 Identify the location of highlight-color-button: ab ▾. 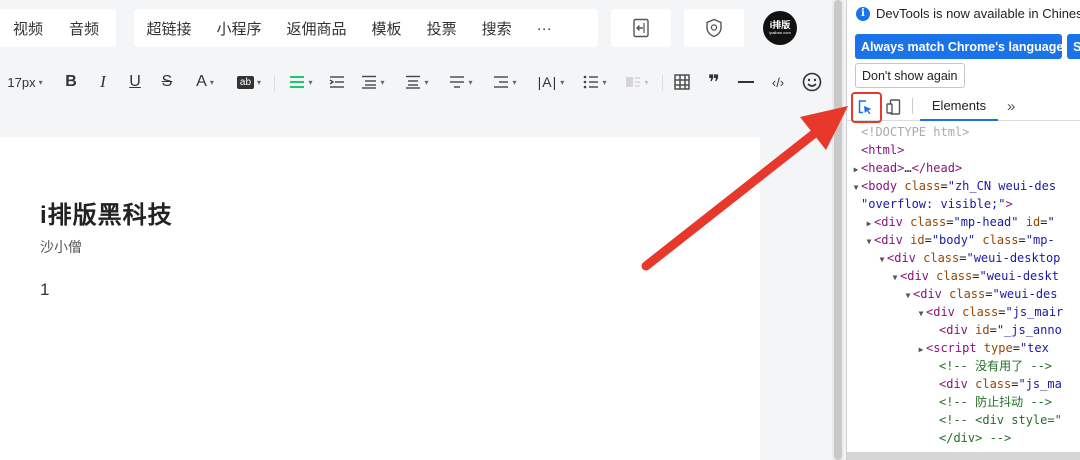
(249, 82).